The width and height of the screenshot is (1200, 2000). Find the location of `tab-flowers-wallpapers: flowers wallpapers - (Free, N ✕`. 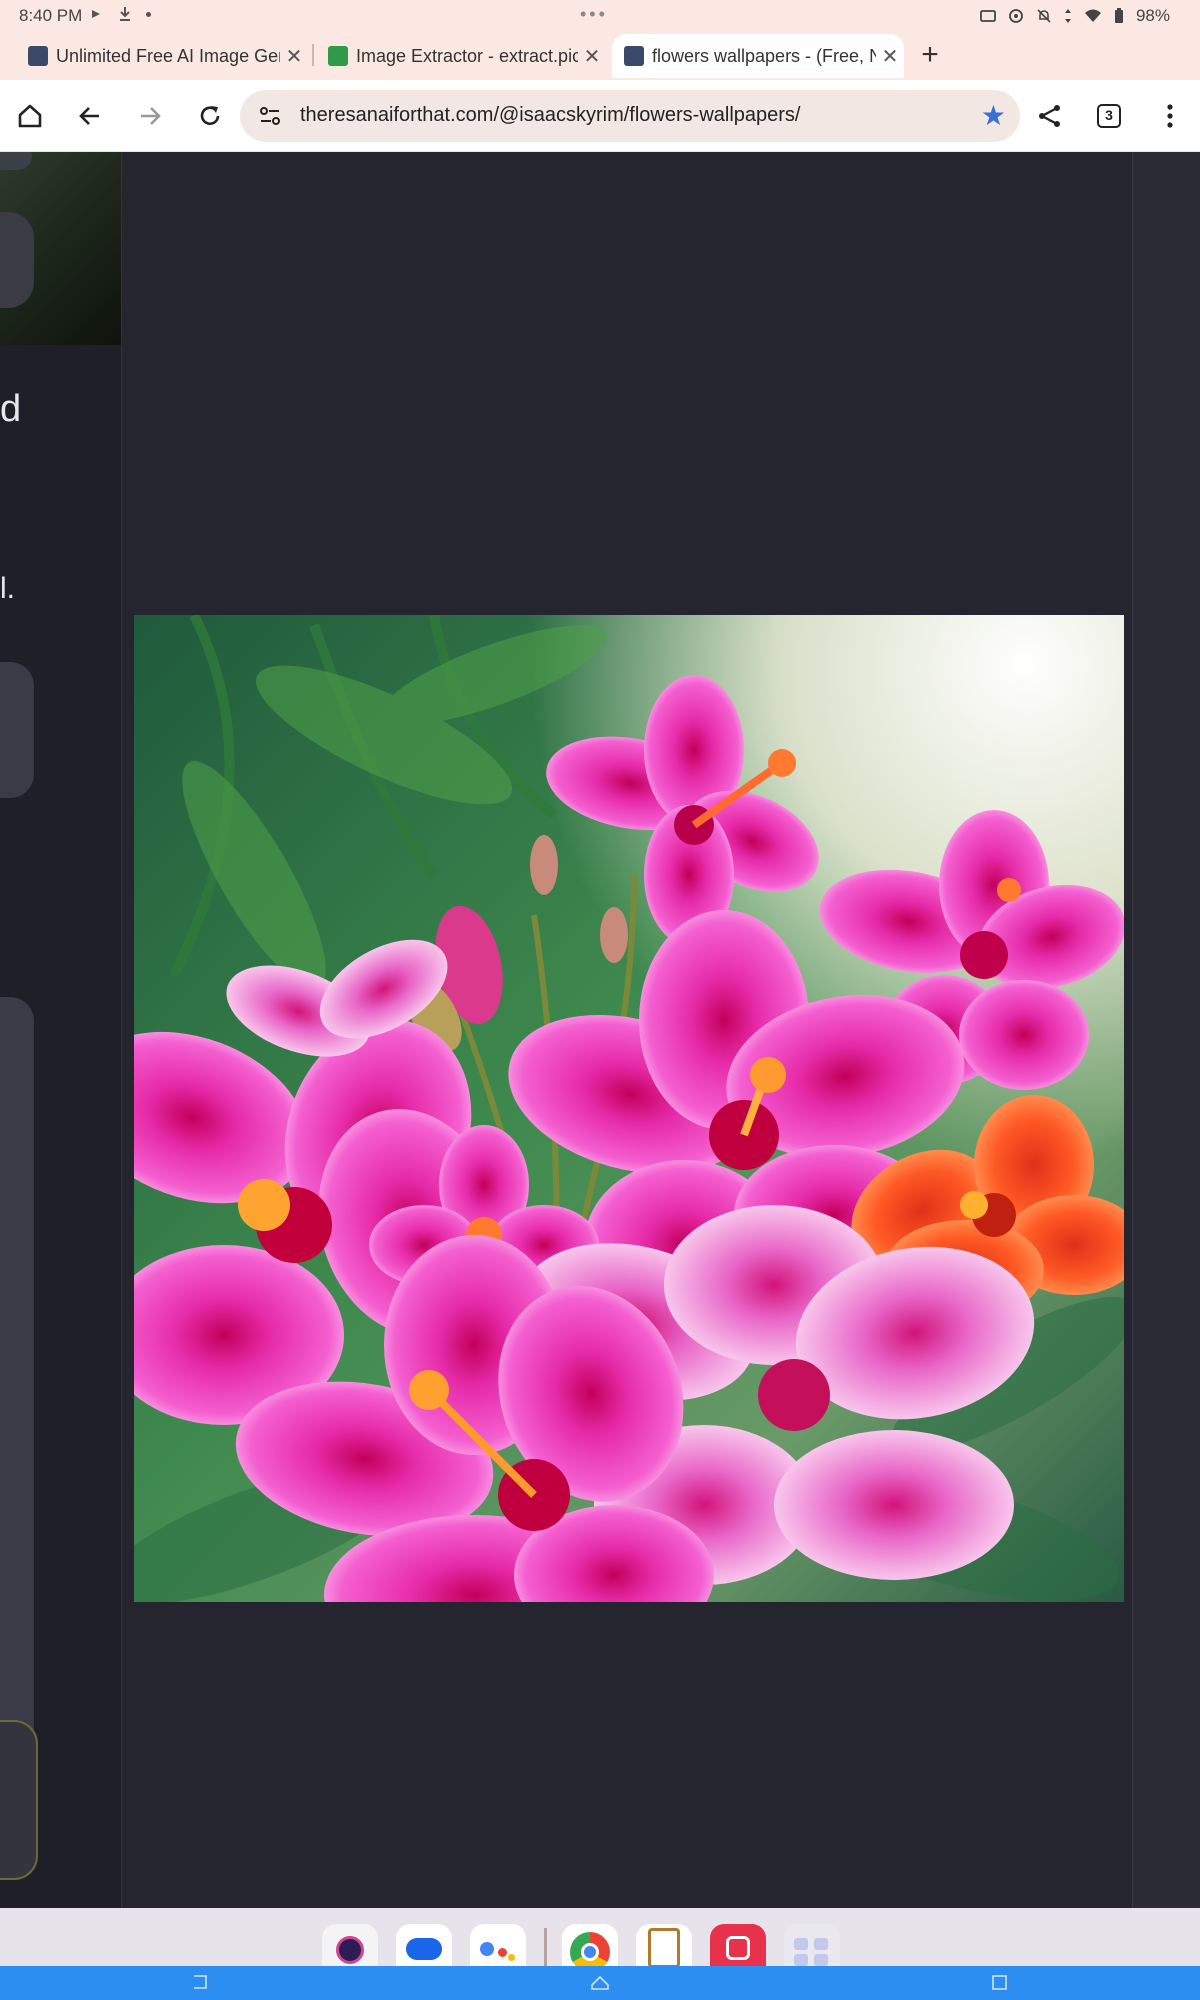

tab-flowers-wallpapers: flowers wallpapers - (Free, N ✕ is located at coordinates (758, 56).